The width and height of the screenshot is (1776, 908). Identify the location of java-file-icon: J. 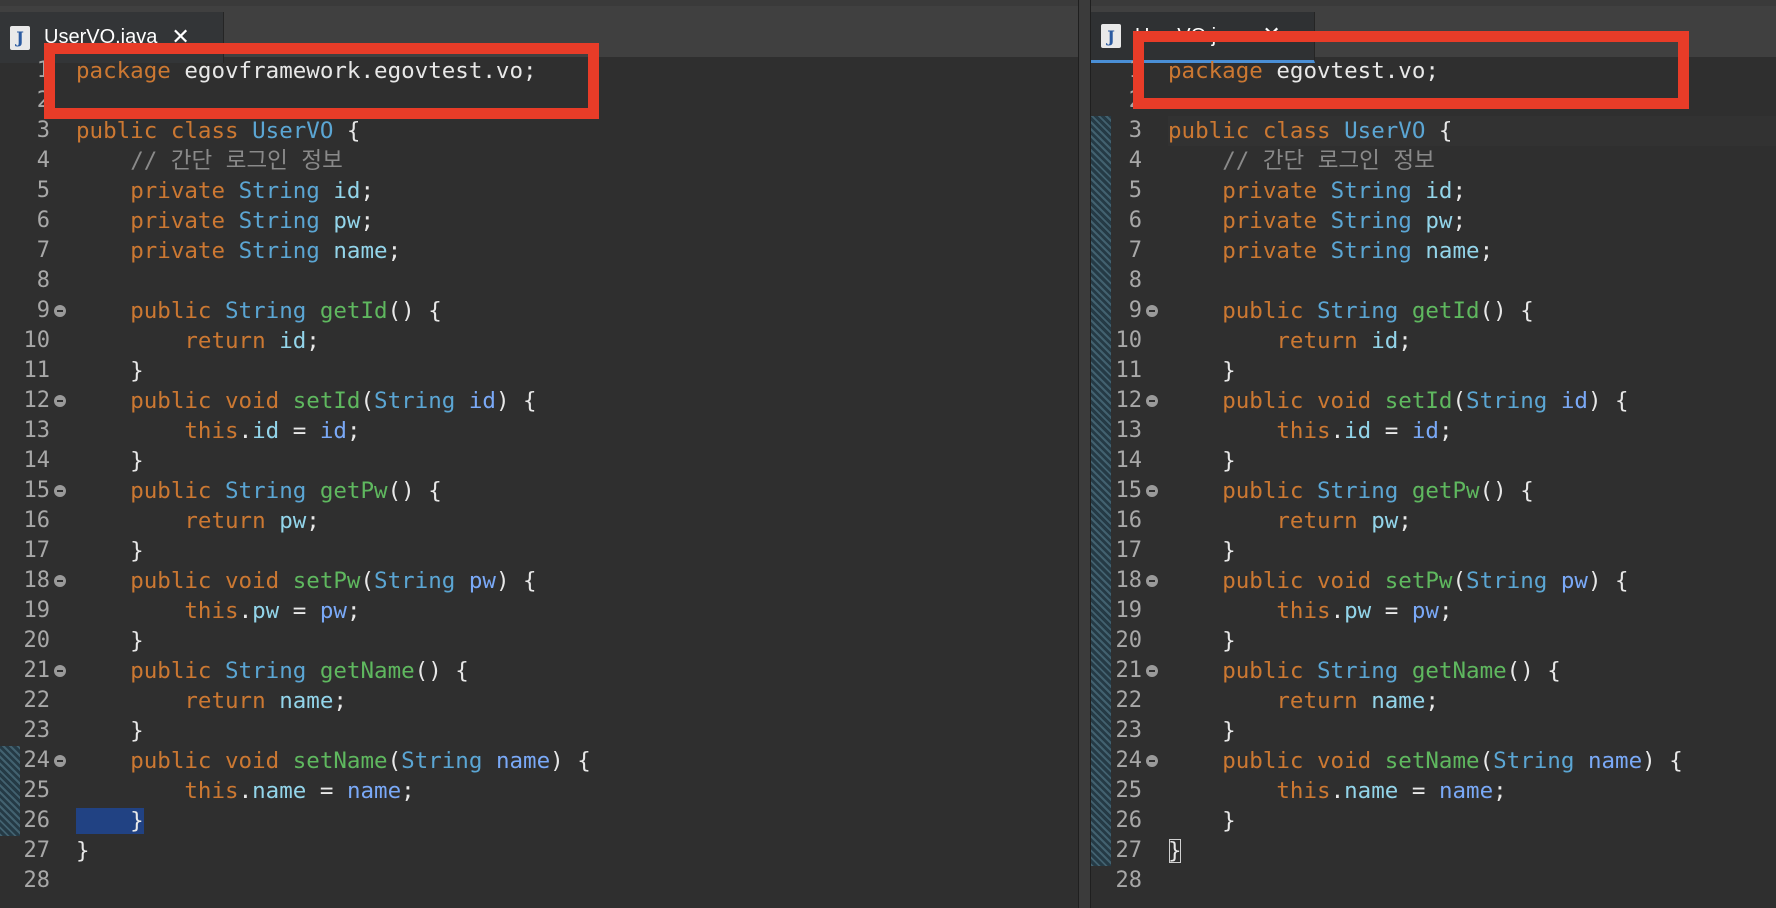
(20, 37).